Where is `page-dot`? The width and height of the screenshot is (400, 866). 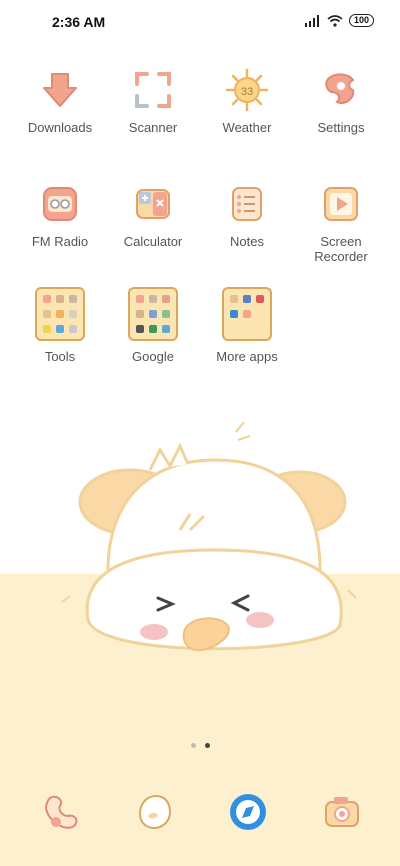
page-dot is located at coordinates (193, 745).